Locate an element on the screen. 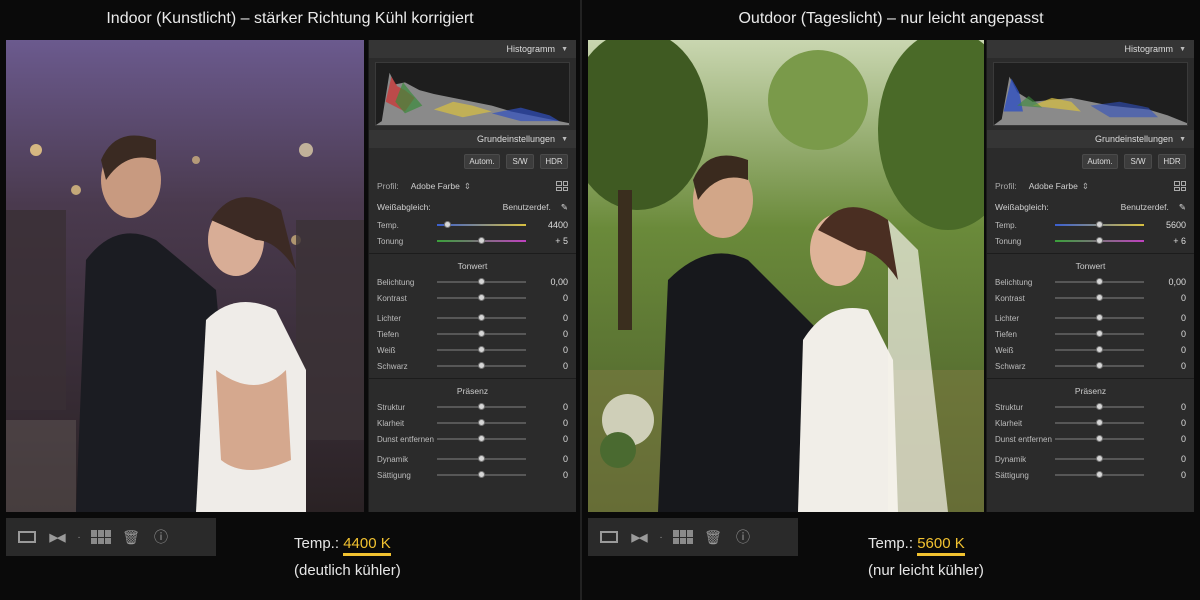  slider-row: Kontrast 0 is located at coordinates (472, 298).